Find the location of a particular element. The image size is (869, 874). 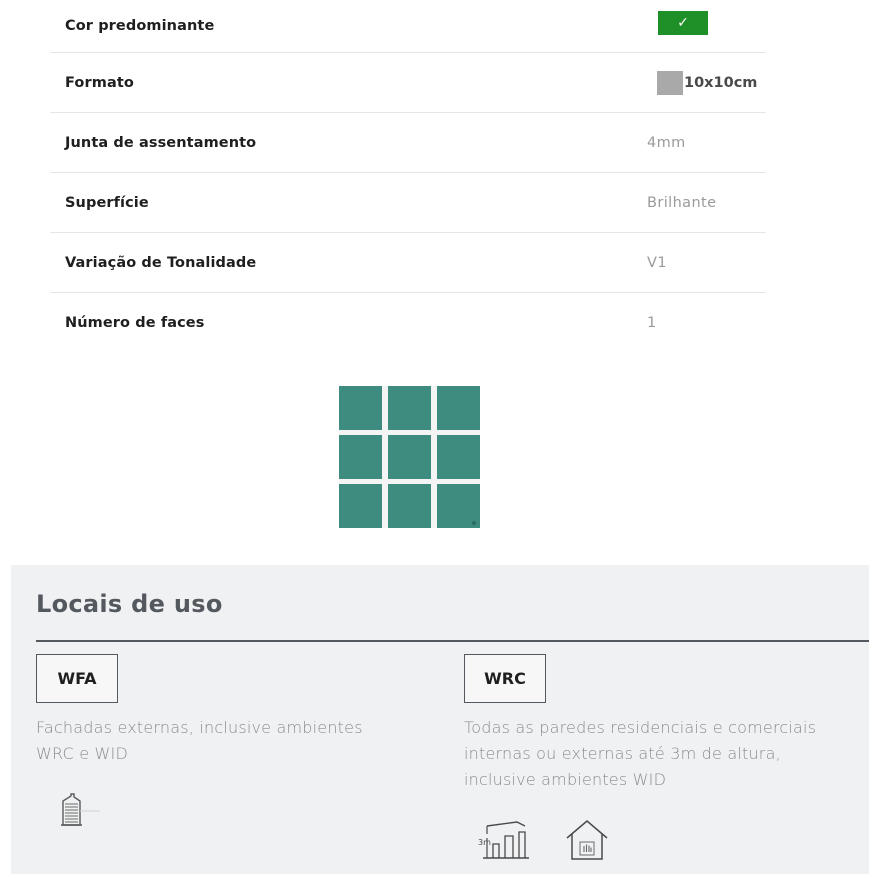

spec-label: Variação de Tonalidade is located at coordinates (161, 262).